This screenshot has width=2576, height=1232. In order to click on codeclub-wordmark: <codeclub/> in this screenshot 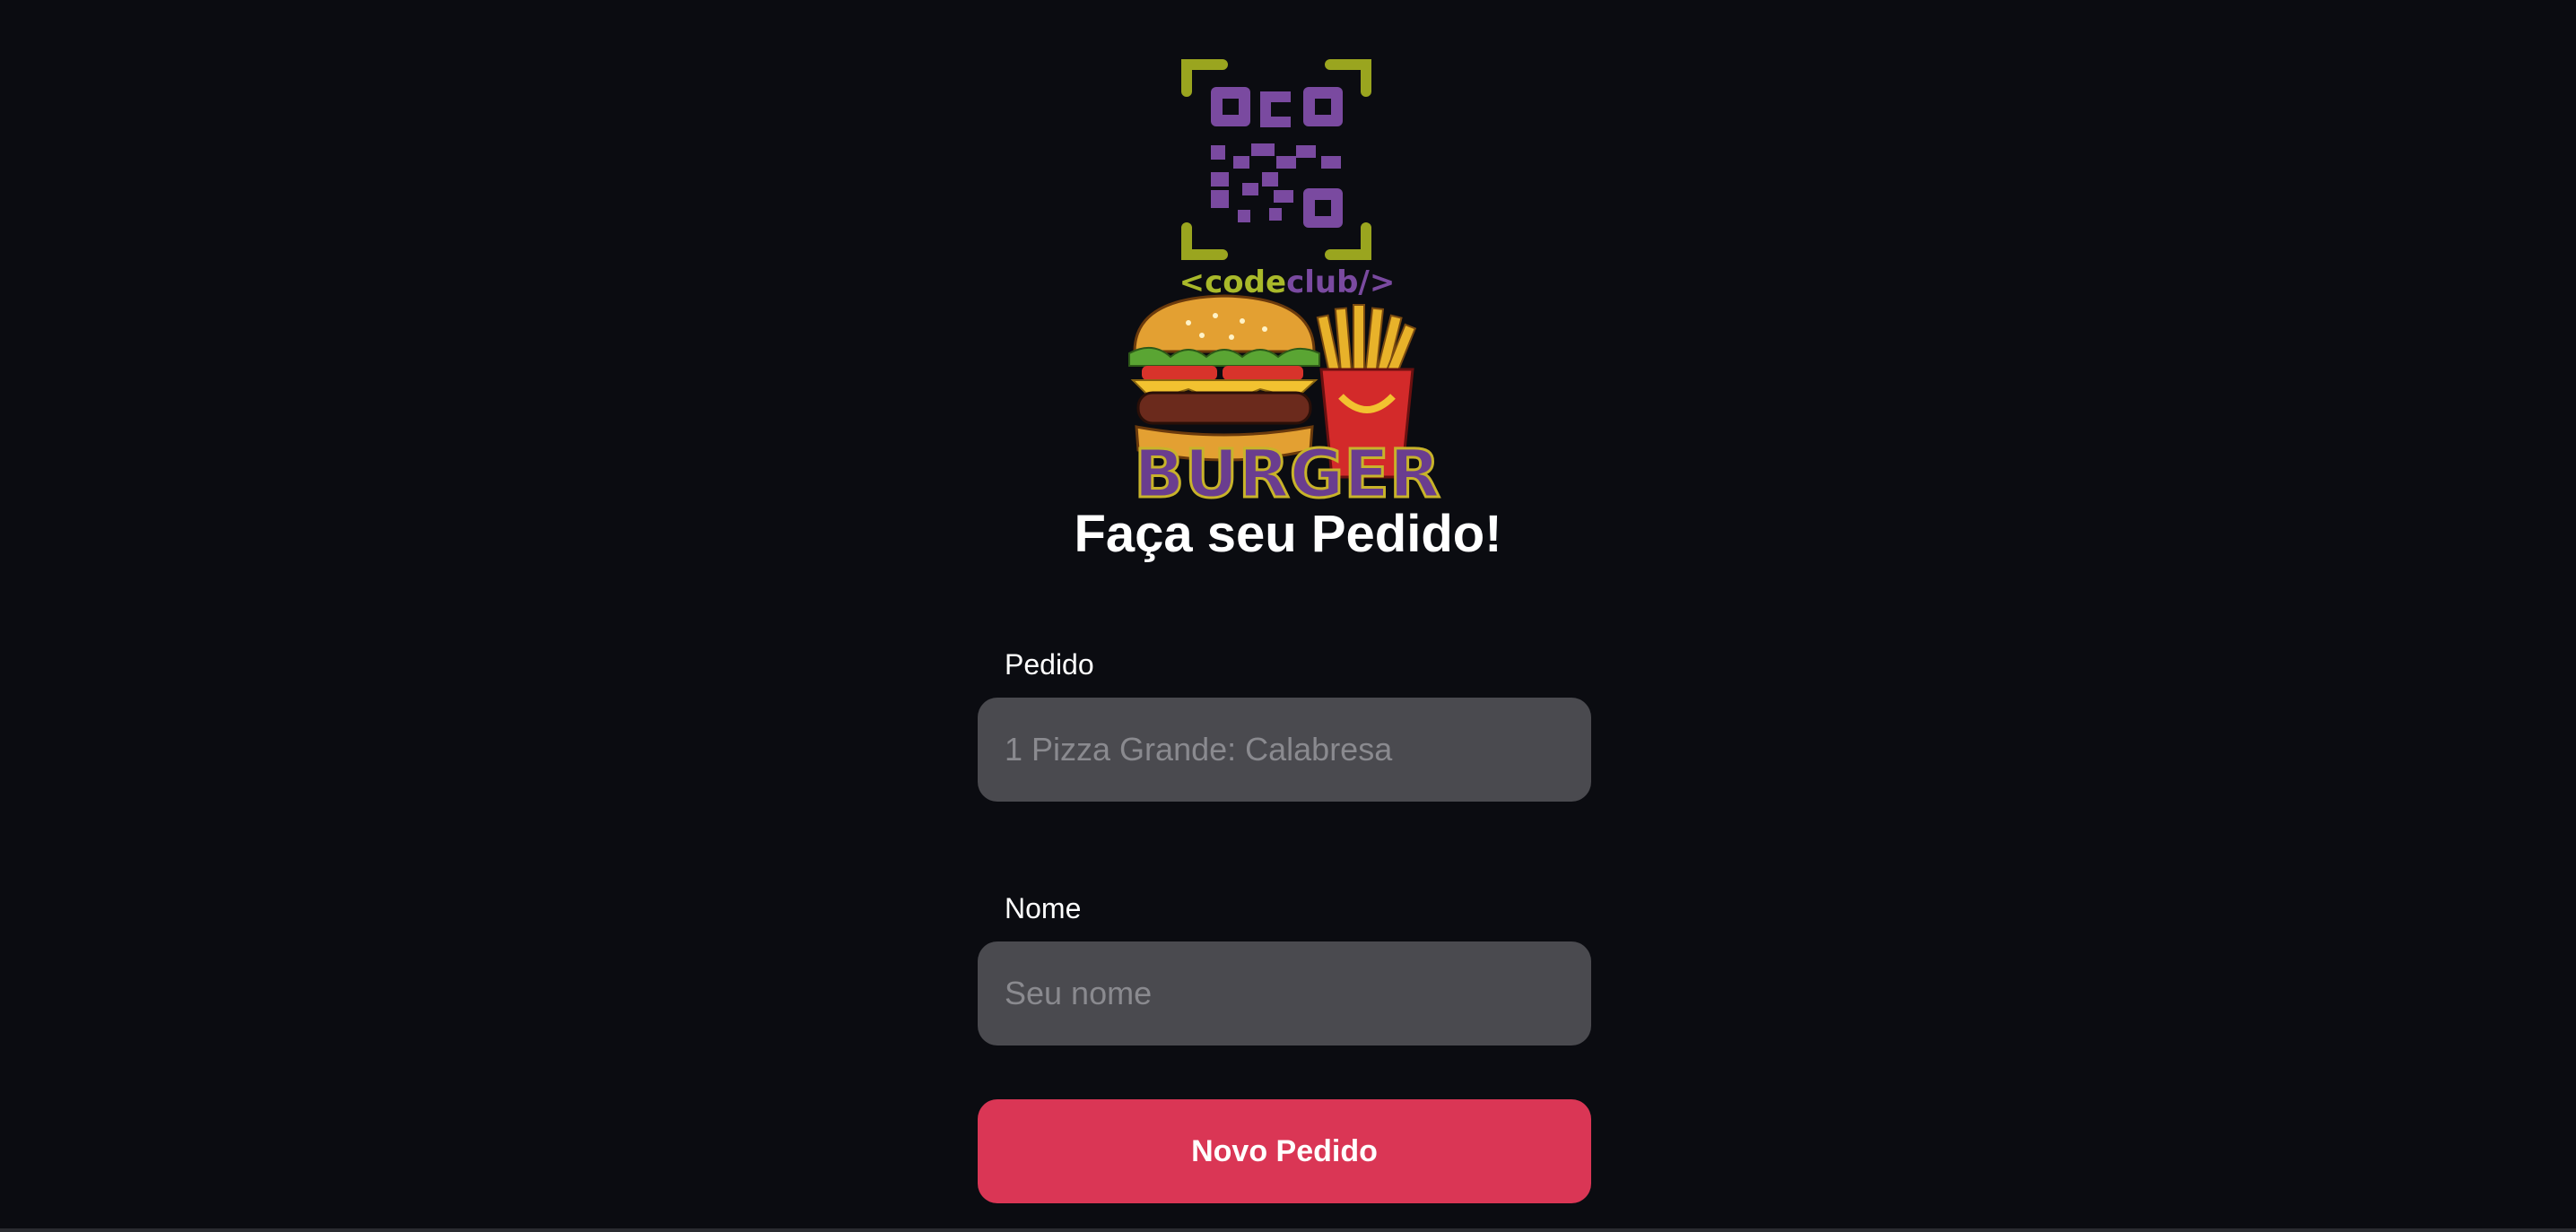, I will do `click(1287, 282)`.